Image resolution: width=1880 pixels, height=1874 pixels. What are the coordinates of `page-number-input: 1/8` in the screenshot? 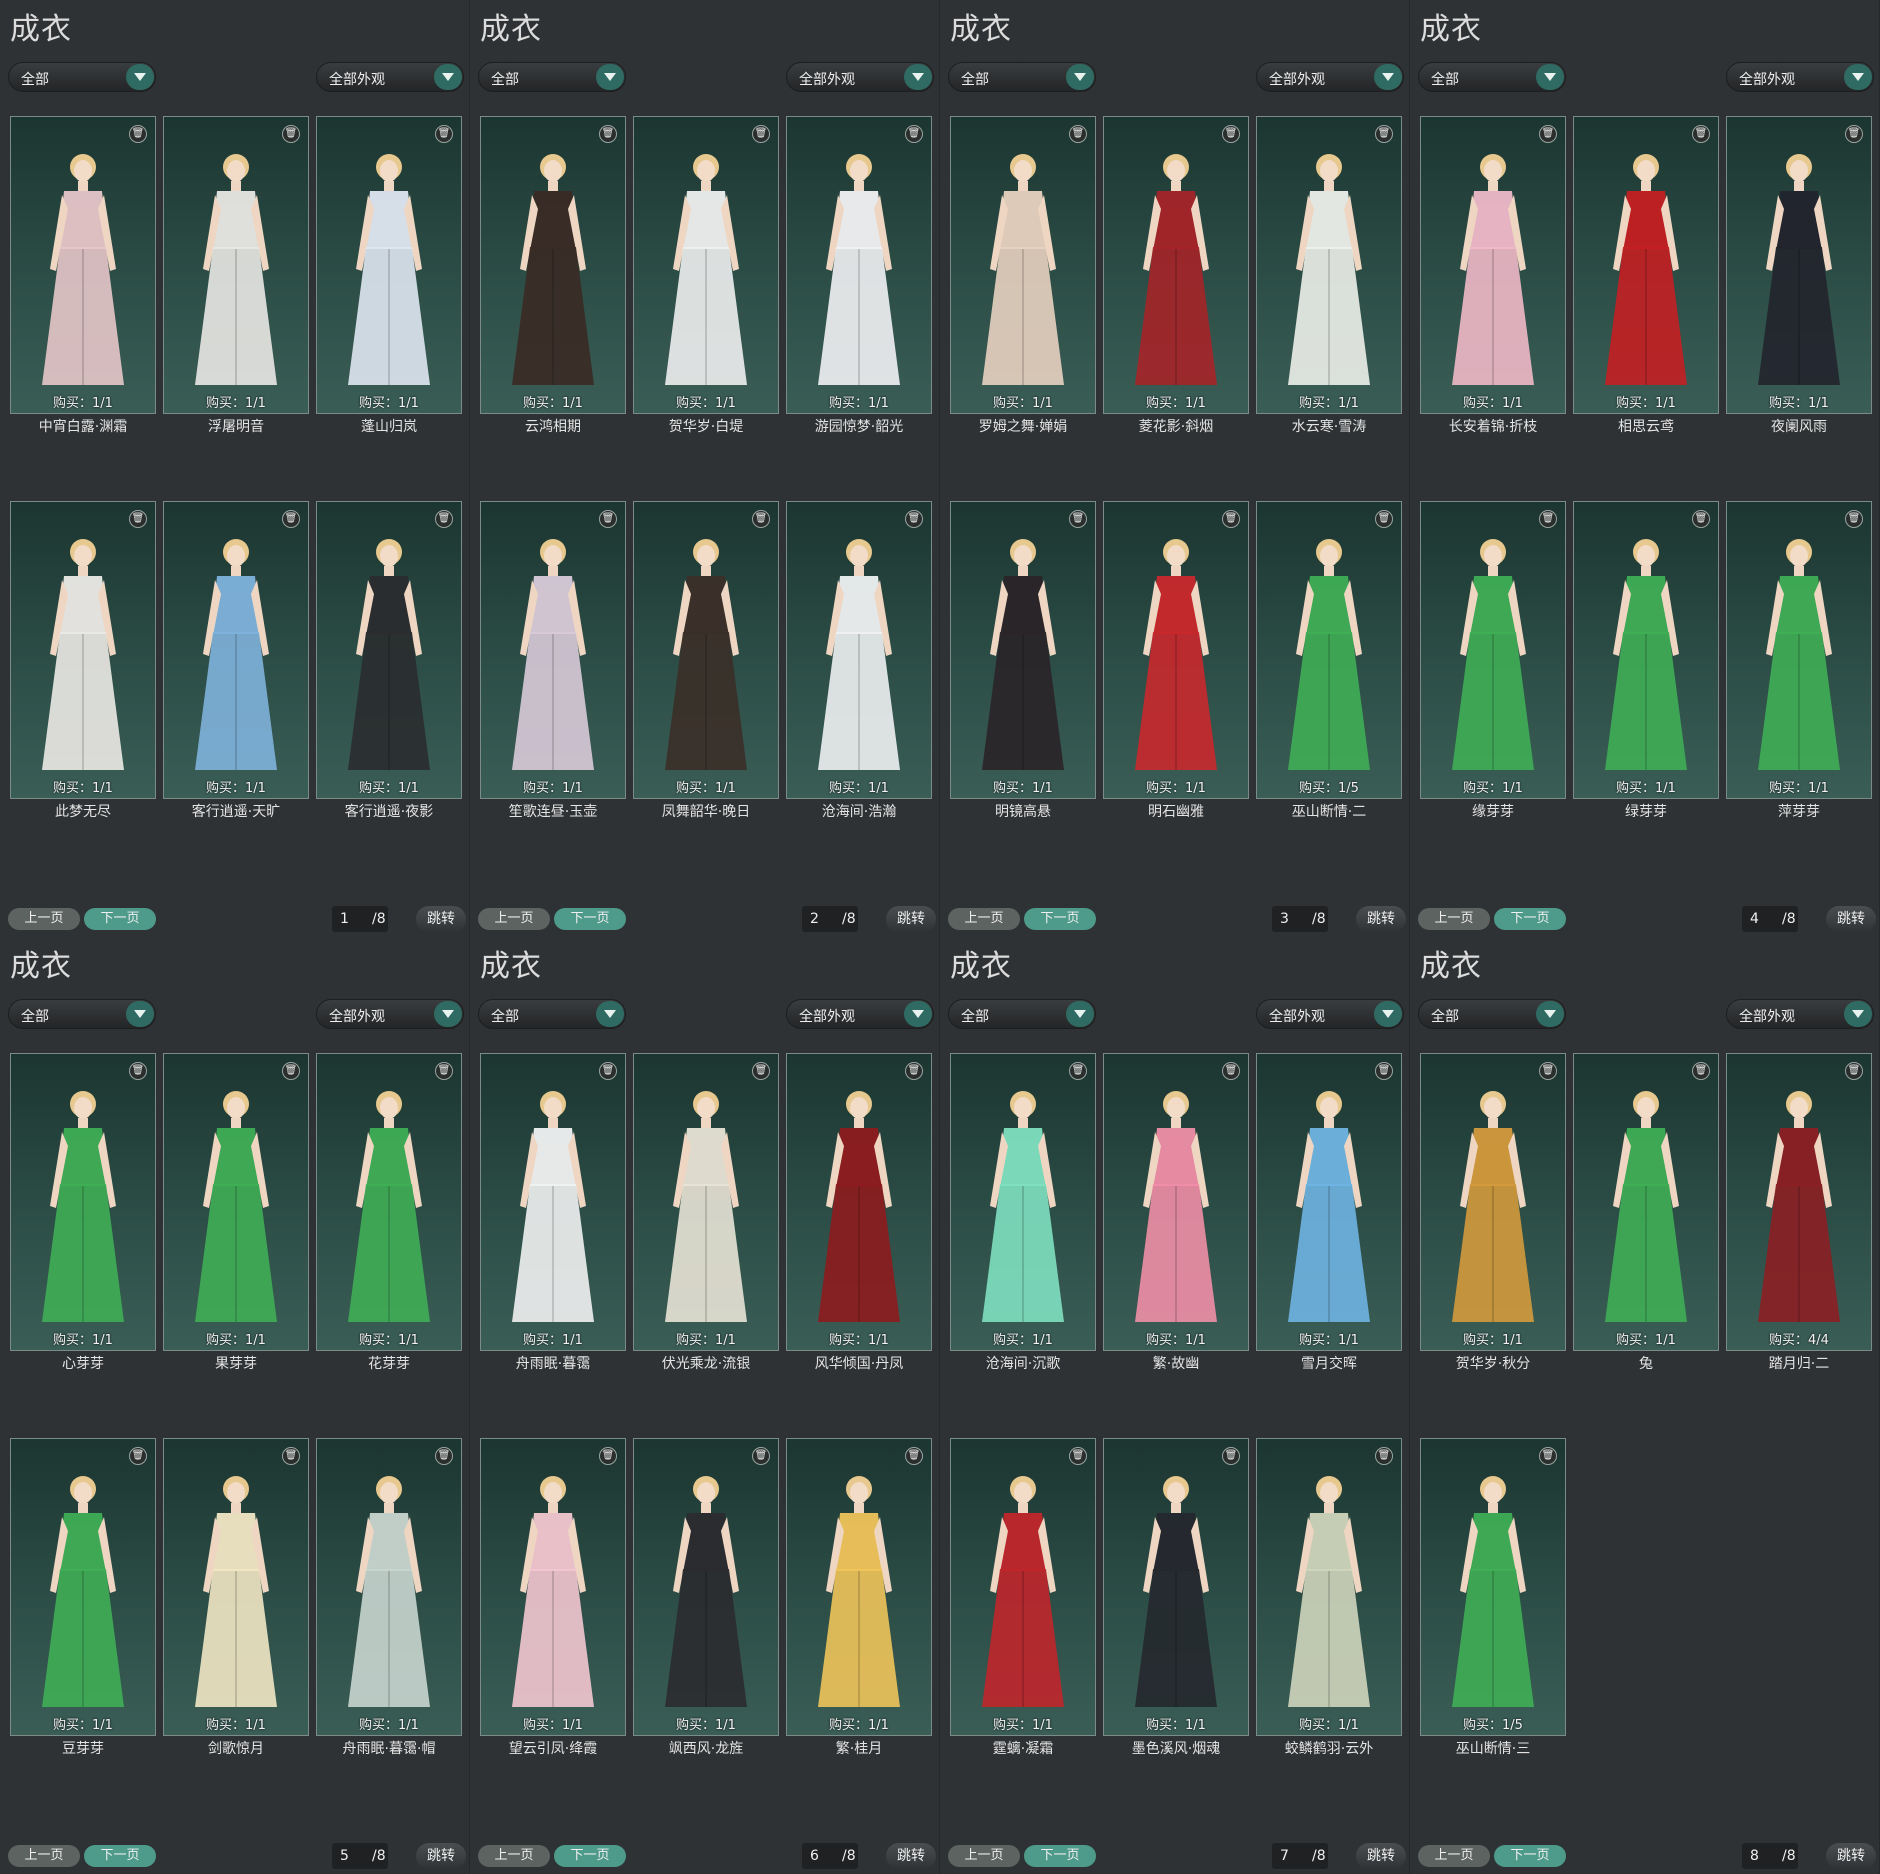 It's located at (360, 919).